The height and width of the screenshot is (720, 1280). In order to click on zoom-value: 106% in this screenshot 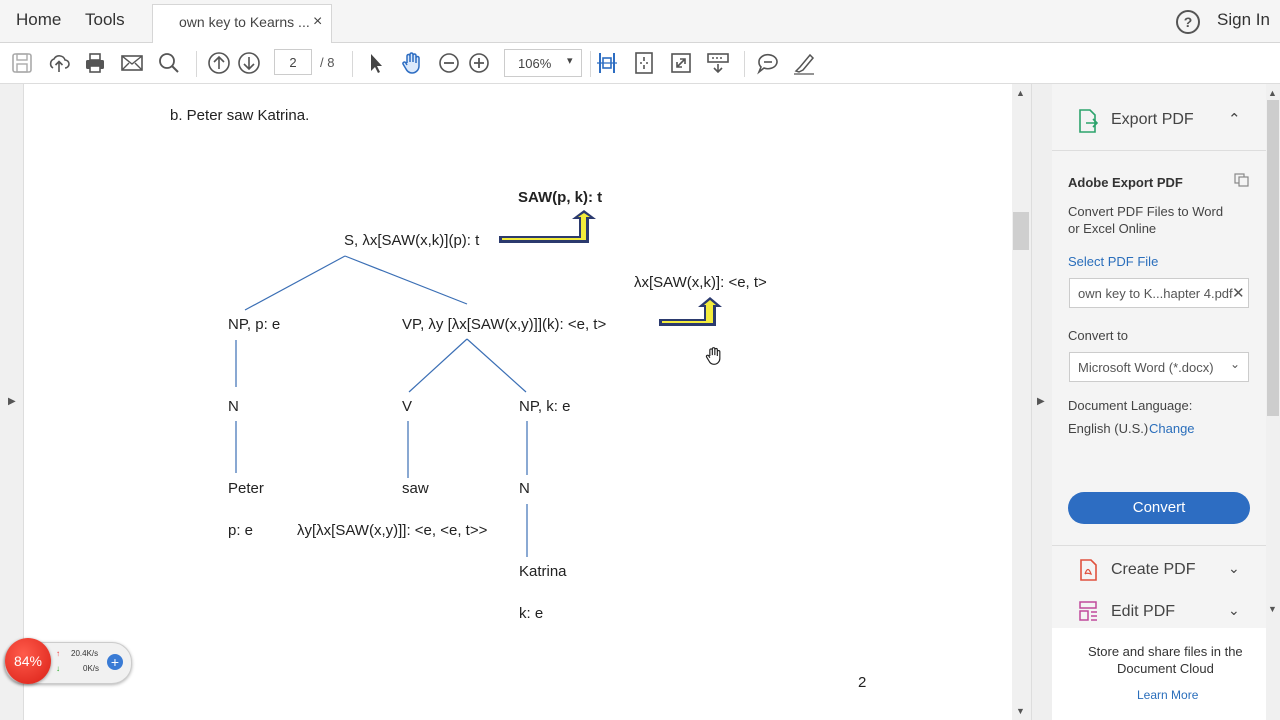, I will do `click(535, 63)`.